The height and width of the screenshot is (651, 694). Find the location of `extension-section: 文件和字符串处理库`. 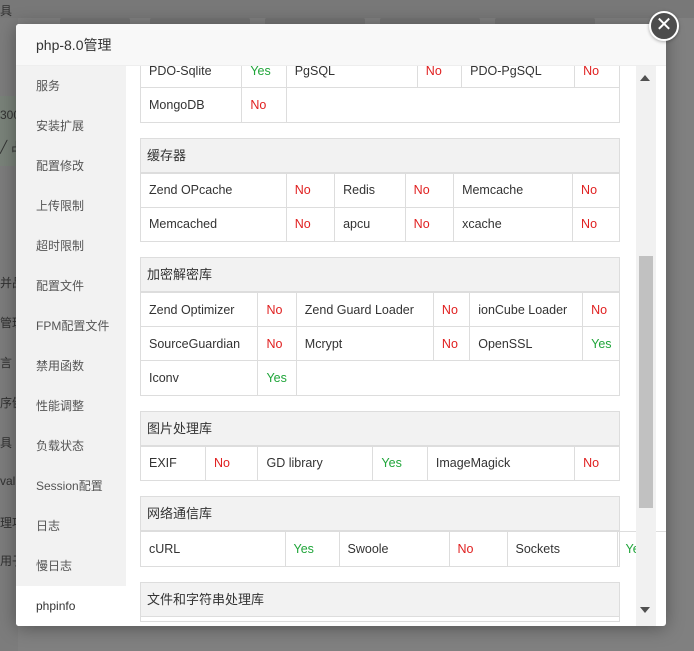

extension-section: 文件和字符串处理库 is located at coordinates (380, 601).